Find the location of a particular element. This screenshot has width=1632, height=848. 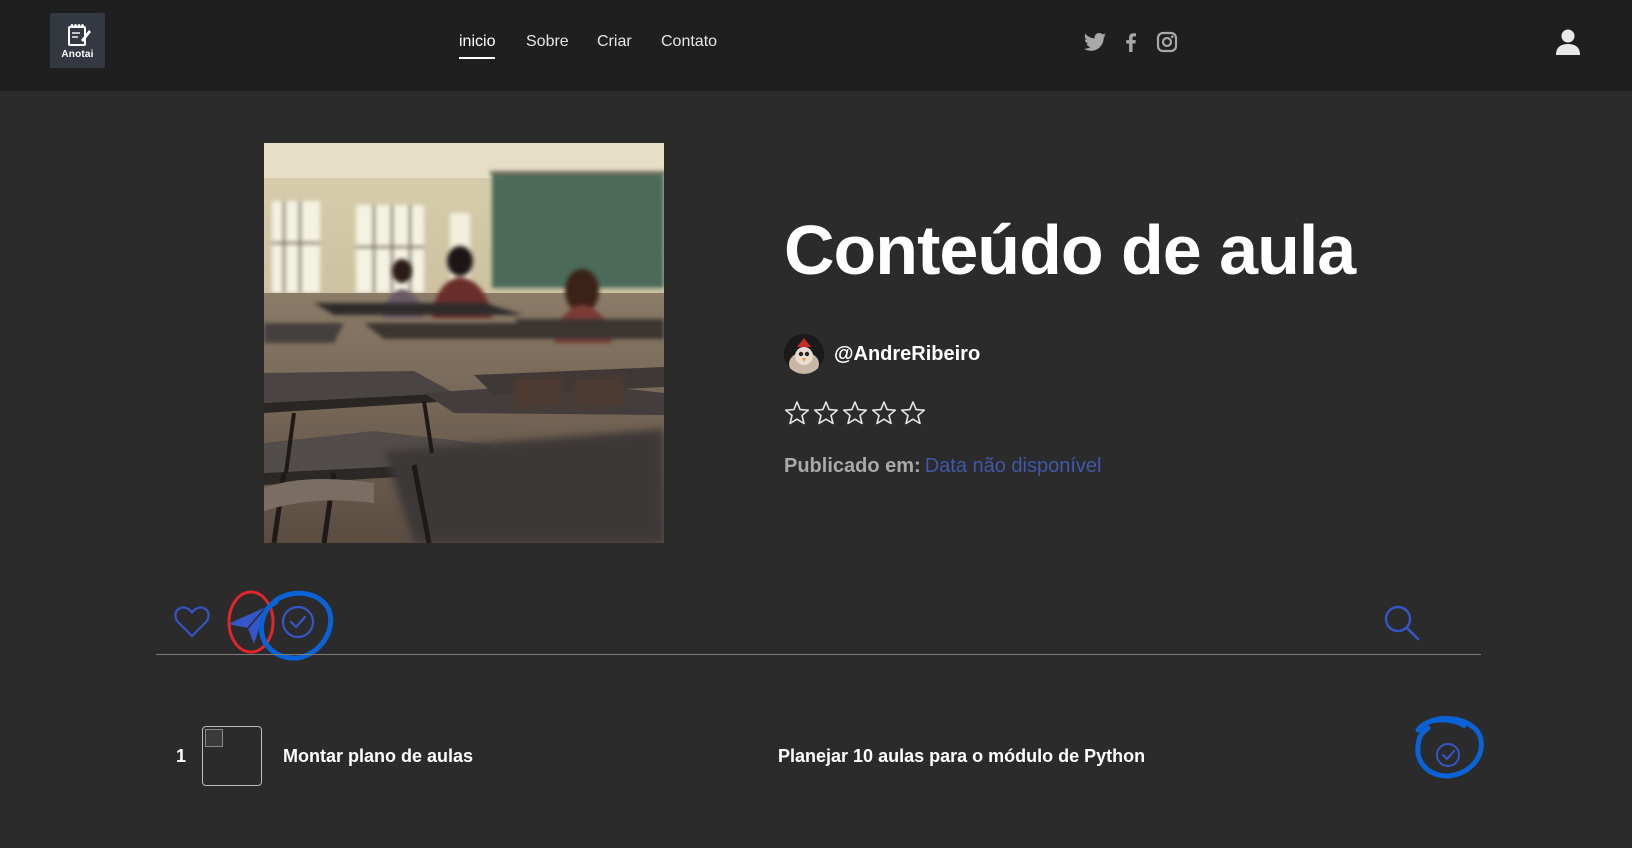

instagram-icon is located at coordinates (1167, 42).